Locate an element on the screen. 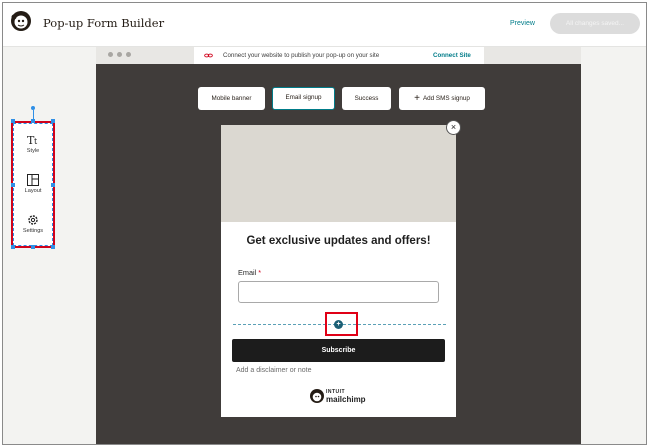 The image size is (650, 448). link-broken-icon is located at coordinates (208, 55).